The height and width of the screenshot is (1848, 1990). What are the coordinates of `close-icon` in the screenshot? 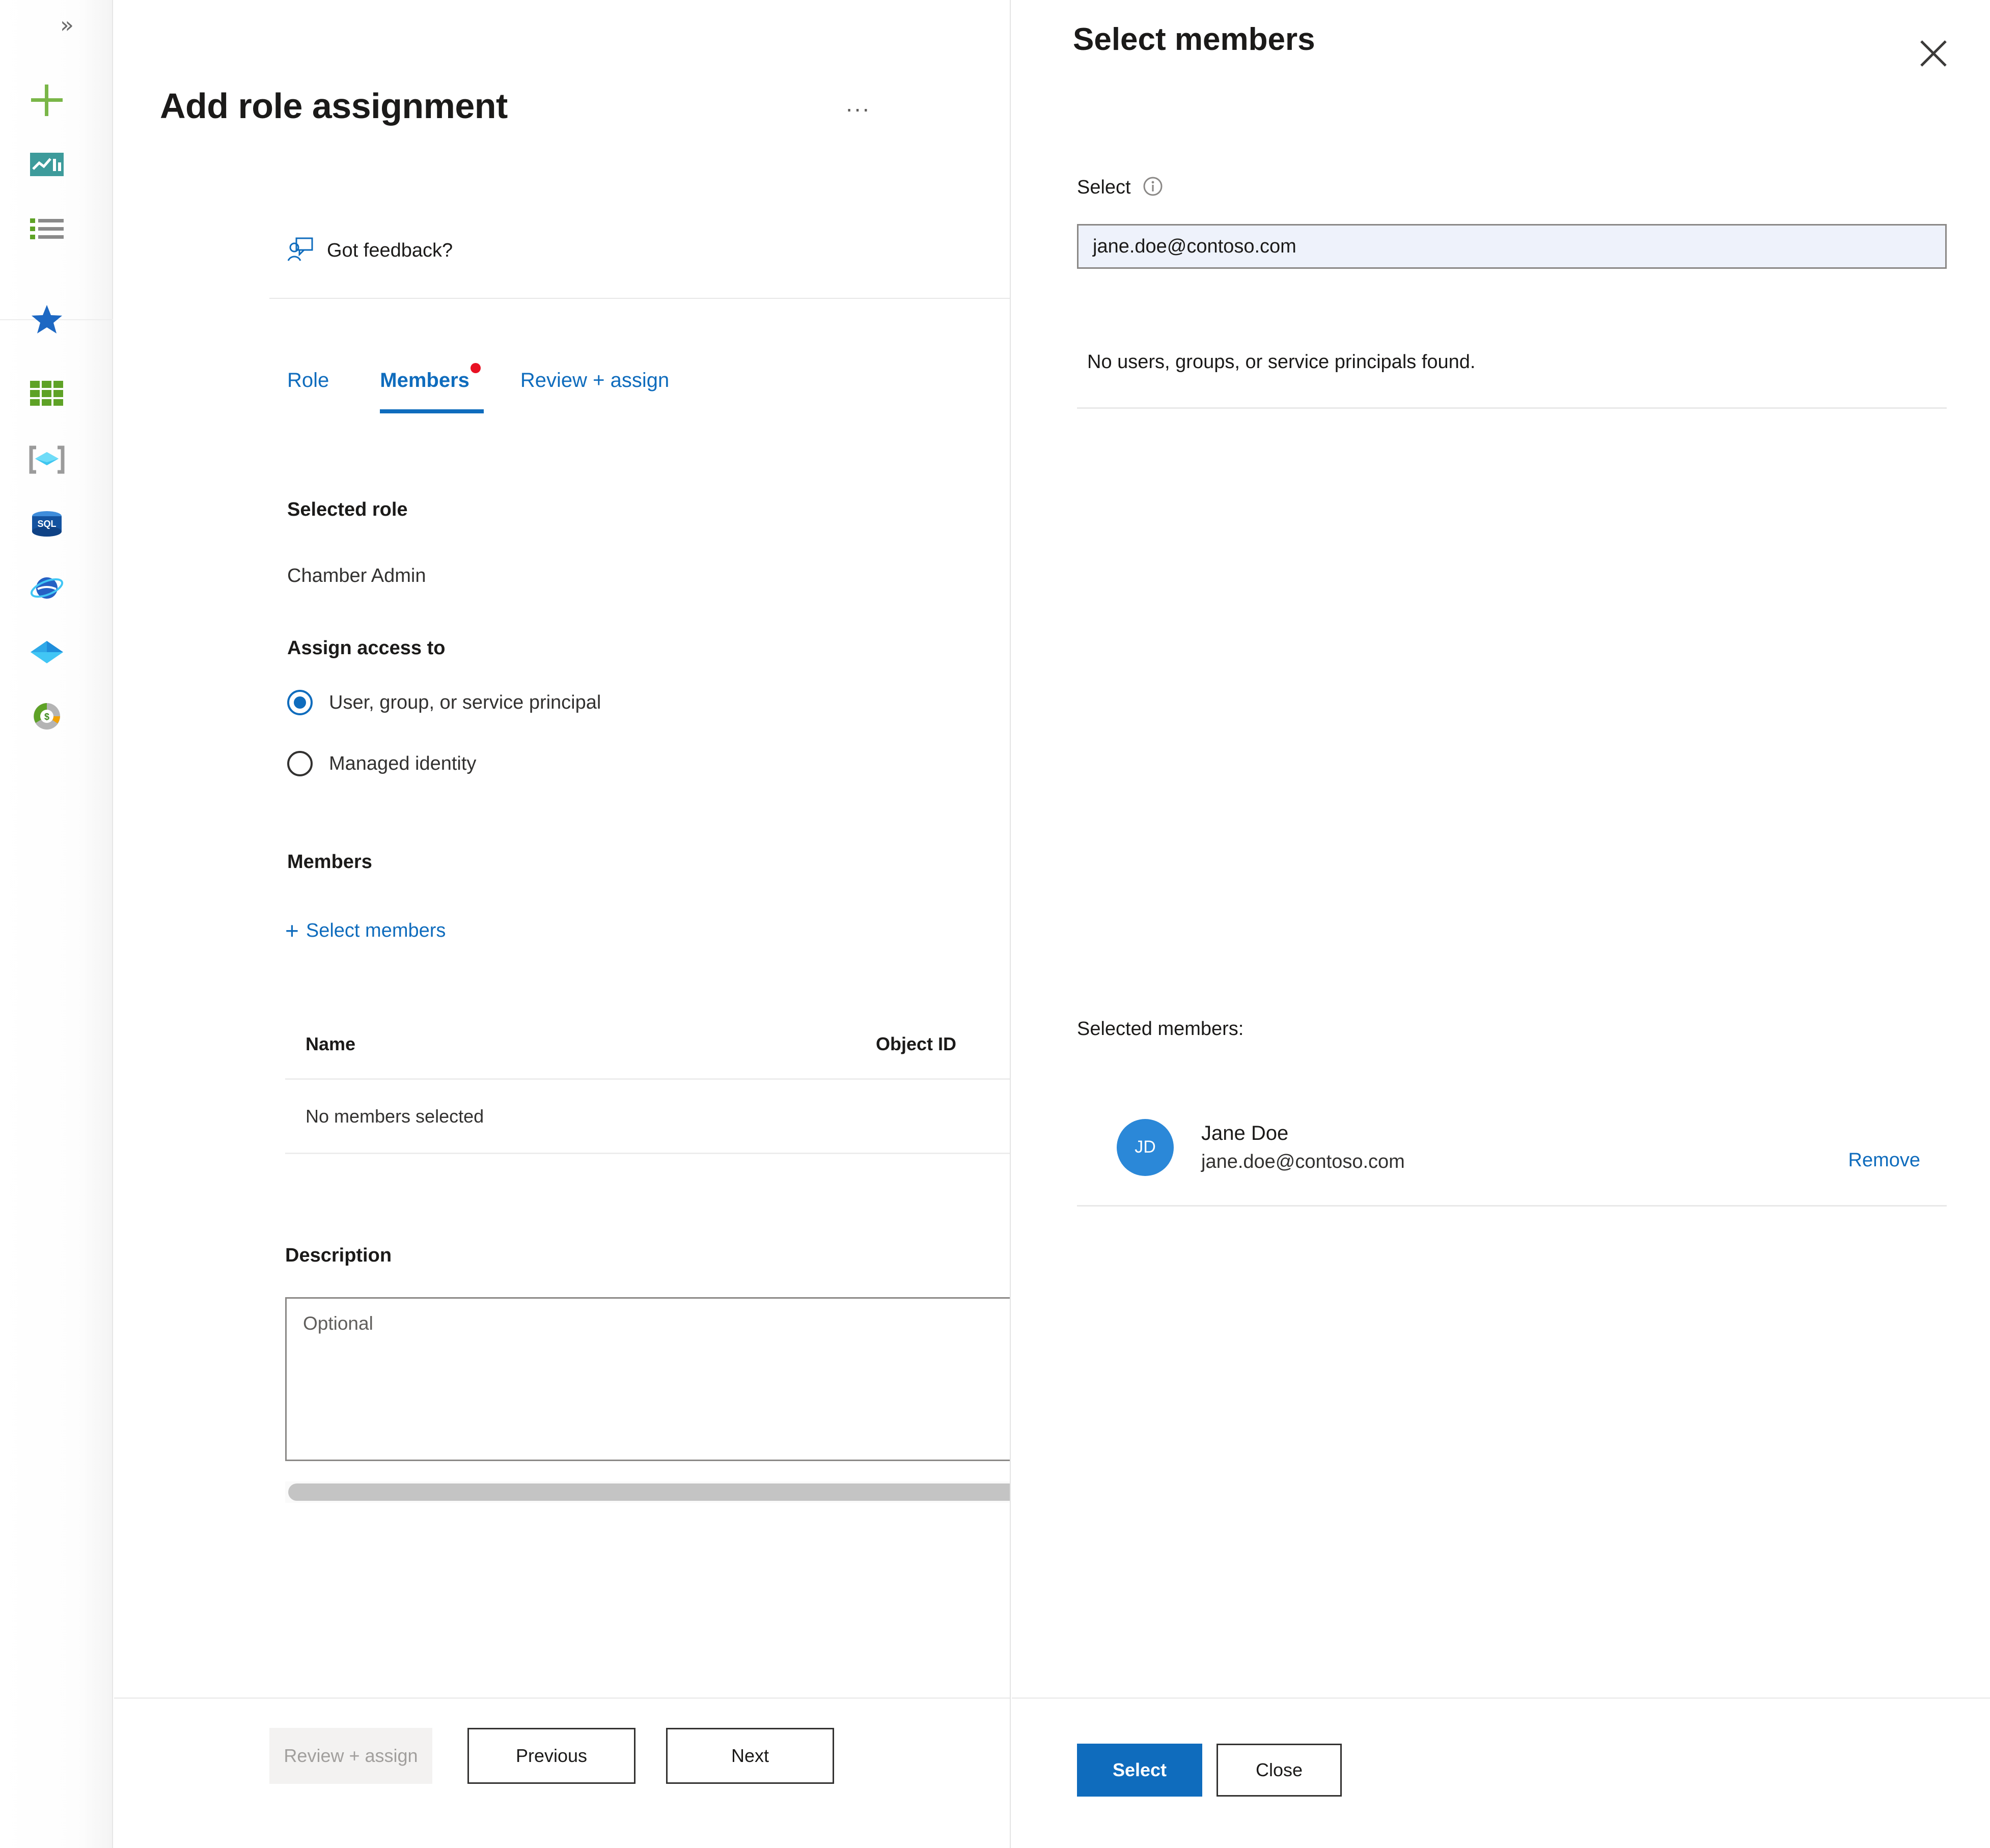 It's located at (1933, 53).